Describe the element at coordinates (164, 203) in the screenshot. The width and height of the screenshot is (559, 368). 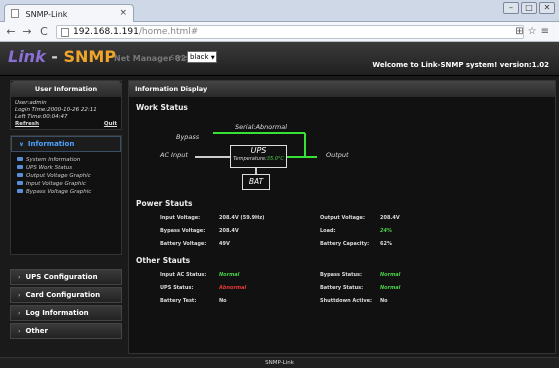
I see `power-status-title: Power Stauts` at that location.